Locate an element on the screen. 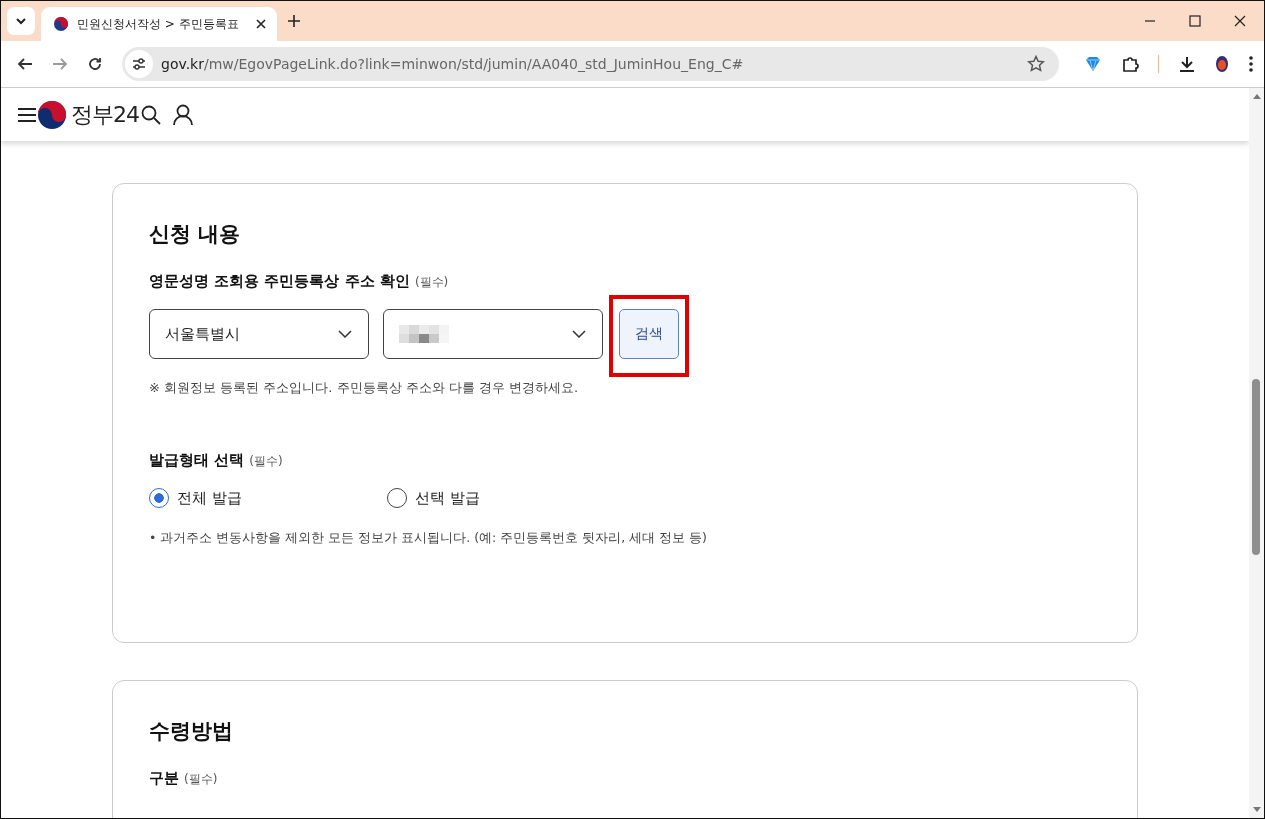 Image resolution: width=1265 pixels, height=819 pixels. address-bar: gov.kr/mw/EgovPageLink.do?link=minwon/std/jumin/AA040_std_JuminHou_Eng_C# is located at coordinates (590, 64).